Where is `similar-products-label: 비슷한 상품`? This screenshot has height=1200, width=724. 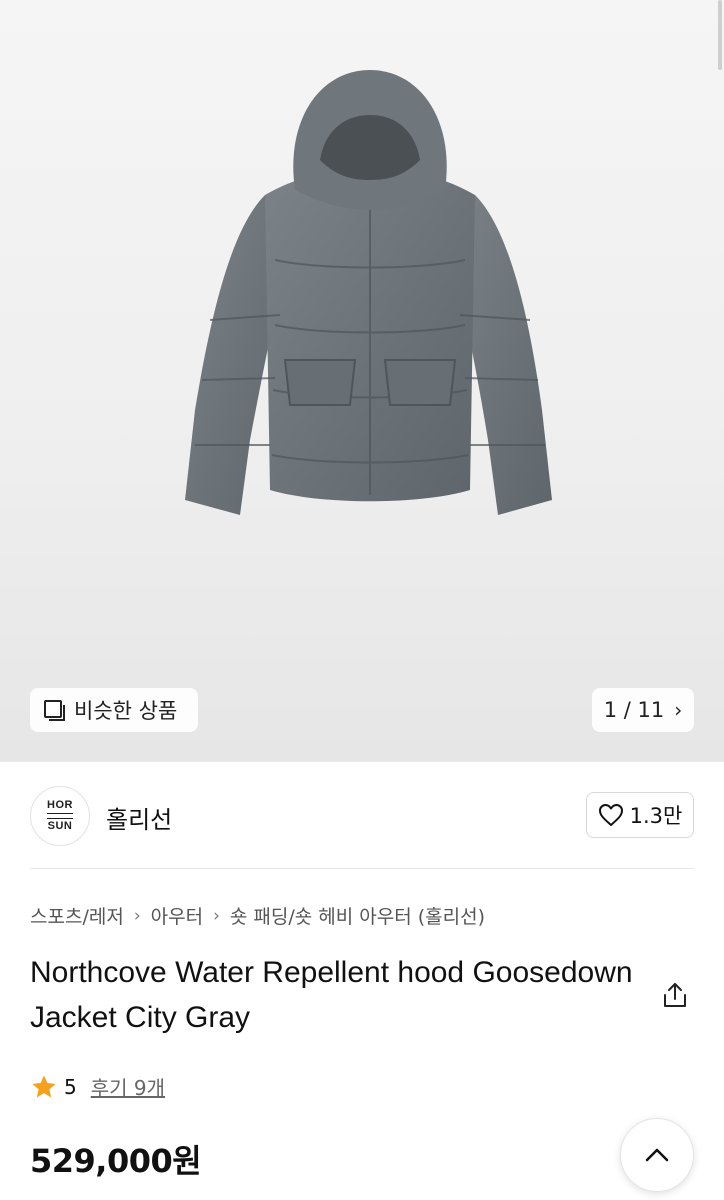 similar-products-label: 비슷한 상품 is located at coordinates (126, 711).